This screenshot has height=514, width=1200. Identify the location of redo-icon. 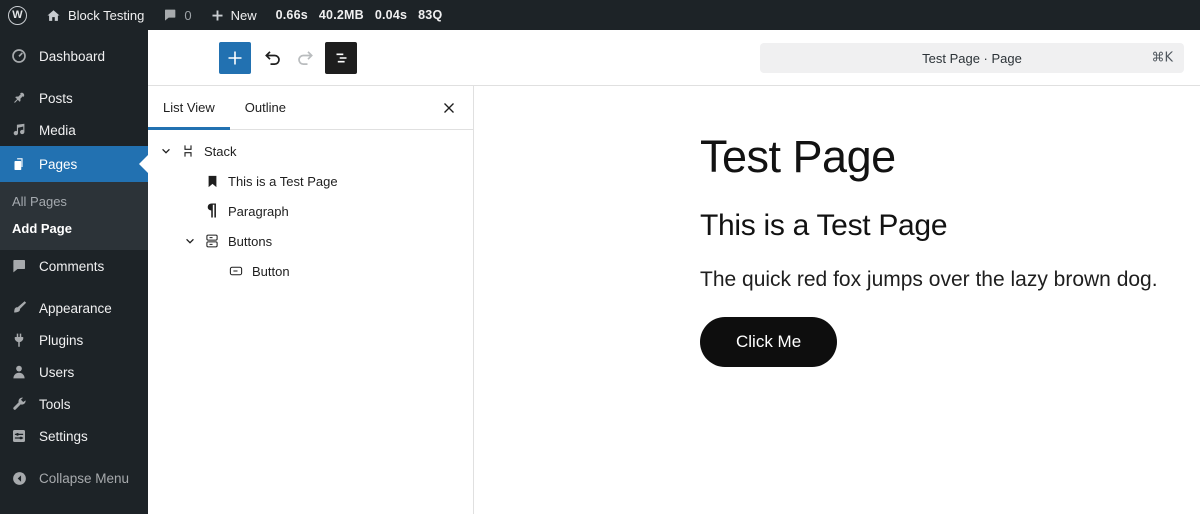
(305, 57).